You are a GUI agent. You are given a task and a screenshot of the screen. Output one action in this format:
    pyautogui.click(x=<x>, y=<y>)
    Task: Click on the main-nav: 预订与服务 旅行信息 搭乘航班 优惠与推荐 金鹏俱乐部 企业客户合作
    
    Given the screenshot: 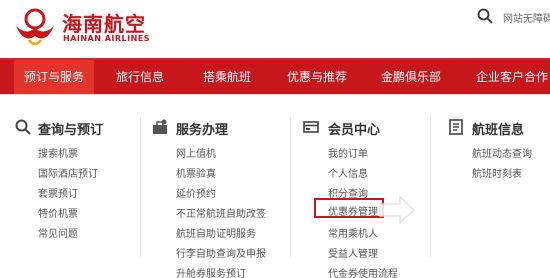 What is the action you would take?
    pyautogui.click(x=275, y=76)
    